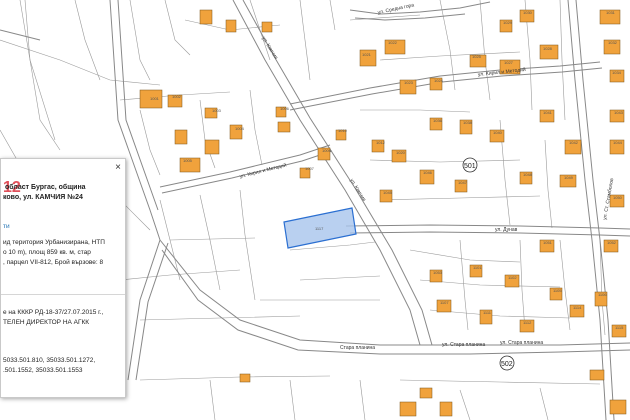 This screenshot has height=420, width=630. Describe the element at coordinates (506, 230) in the screenshot. I see `street-label-st9: ул. Дунав` at that location.